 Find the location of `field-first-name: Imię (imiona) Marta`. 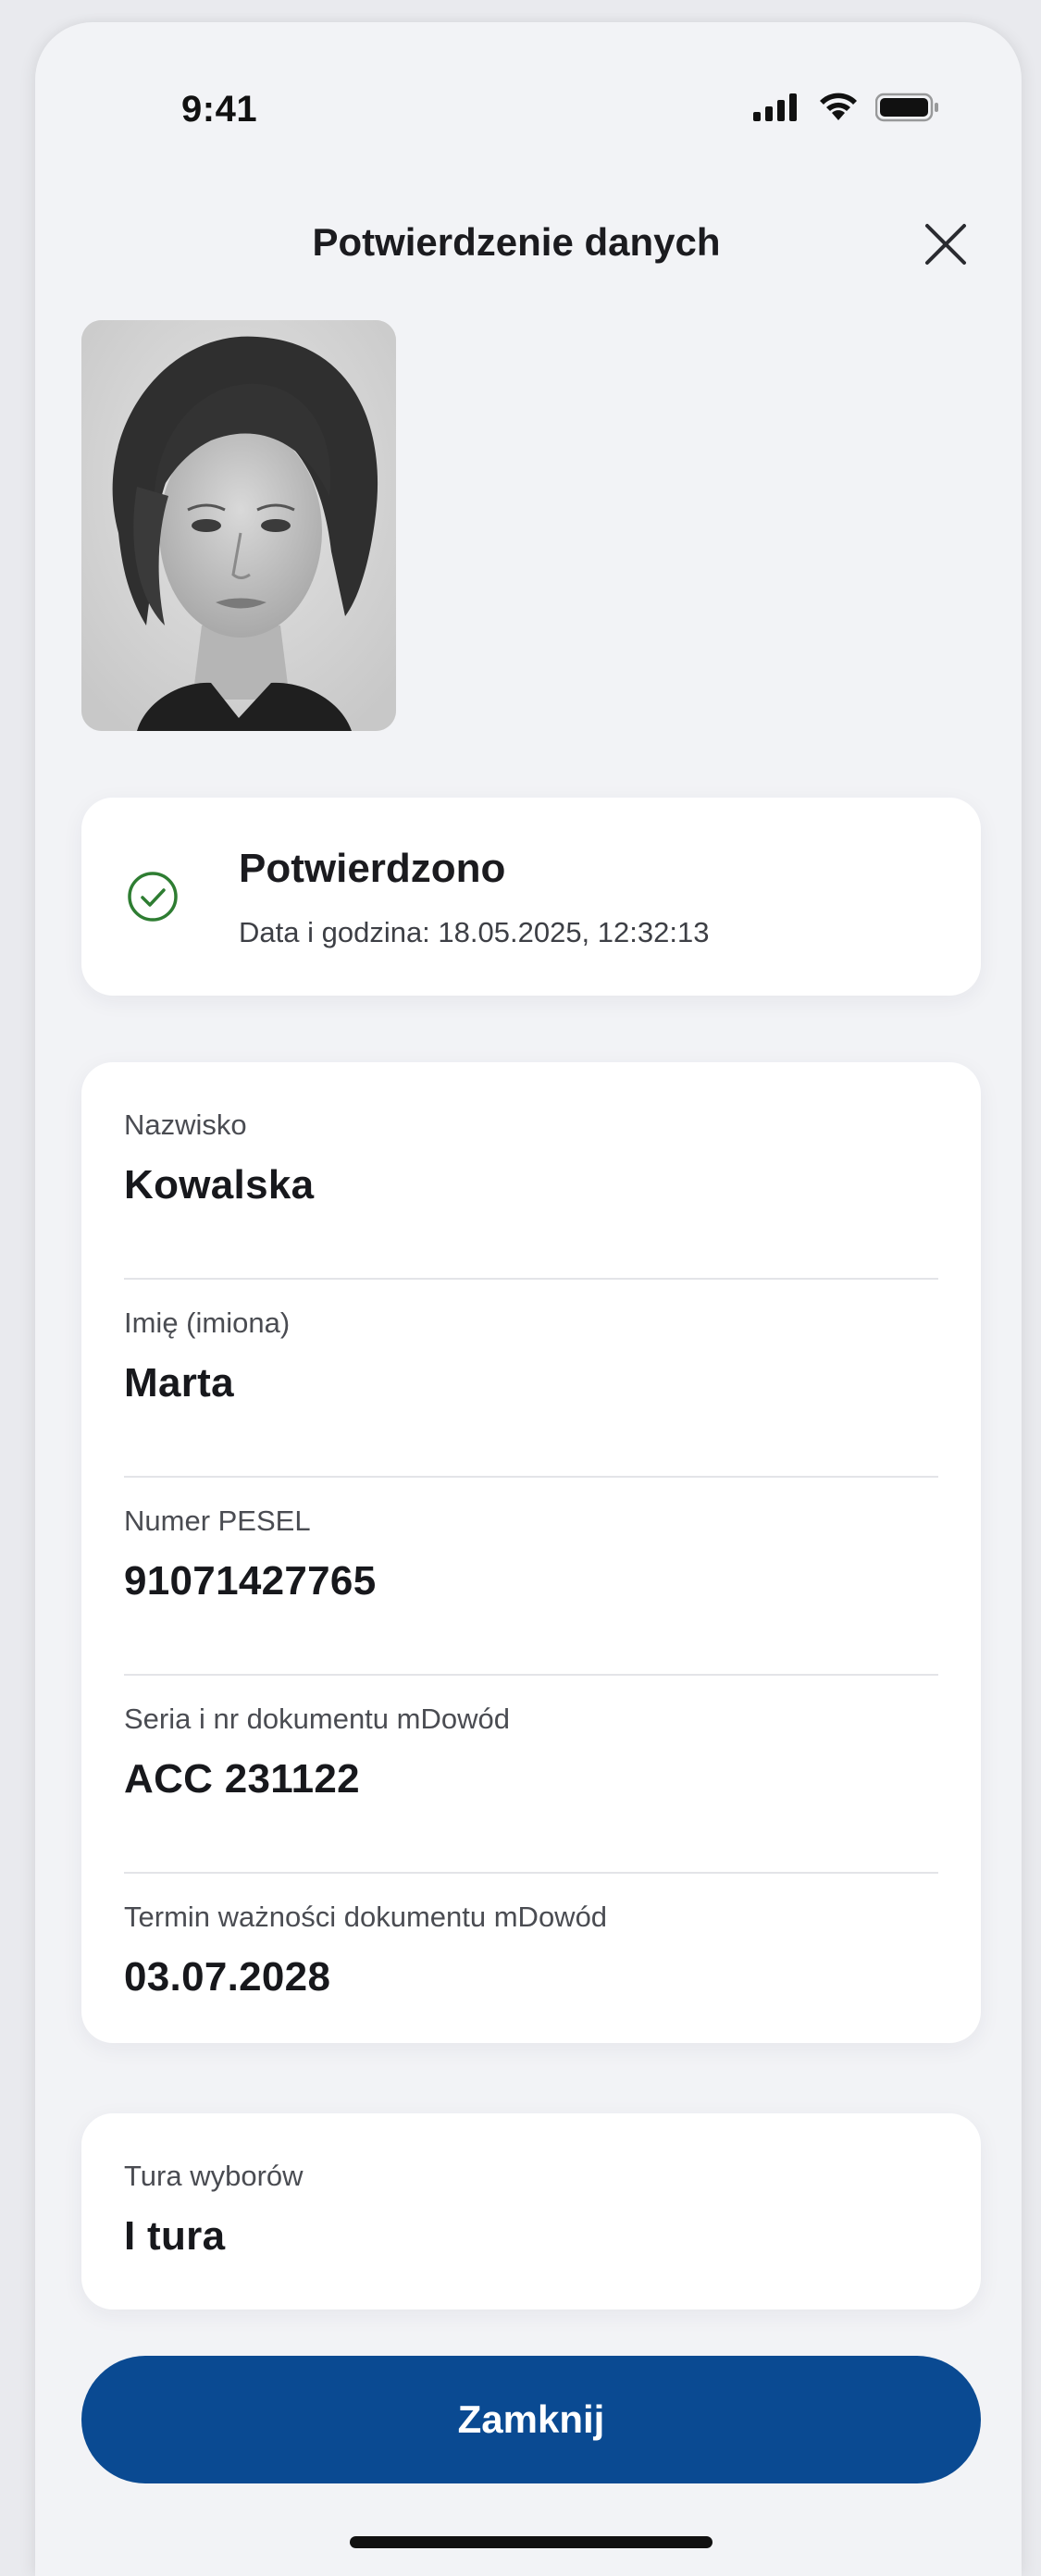

field-first-name: Imię (imiona) Marta is located at coordinates (531, 1359).